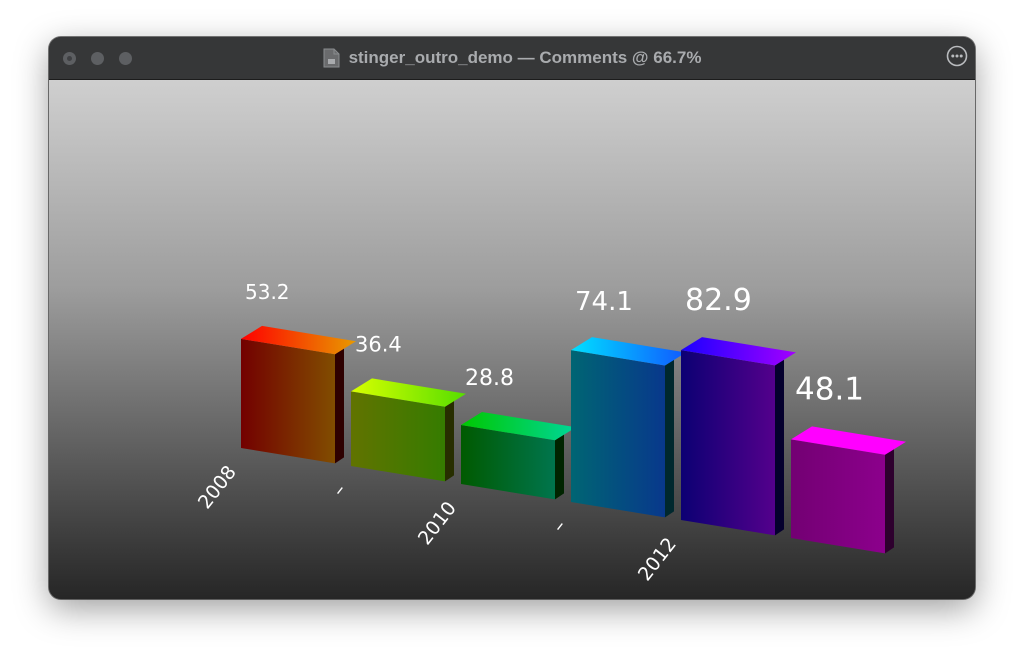 This screenshot has height=660, width=1024. What do you see at coordinates (604, 302) in the screenshot?
I see `data-label-3: 74.1` at bounding box center [604, 302].